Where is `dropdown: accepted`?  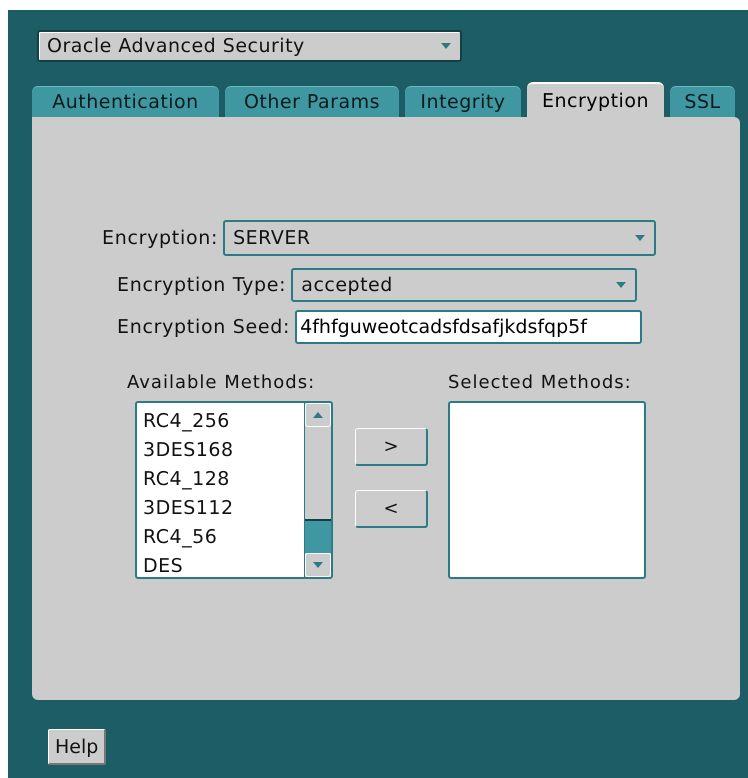 dropdown: accepted is located at coordinates (464, 285).